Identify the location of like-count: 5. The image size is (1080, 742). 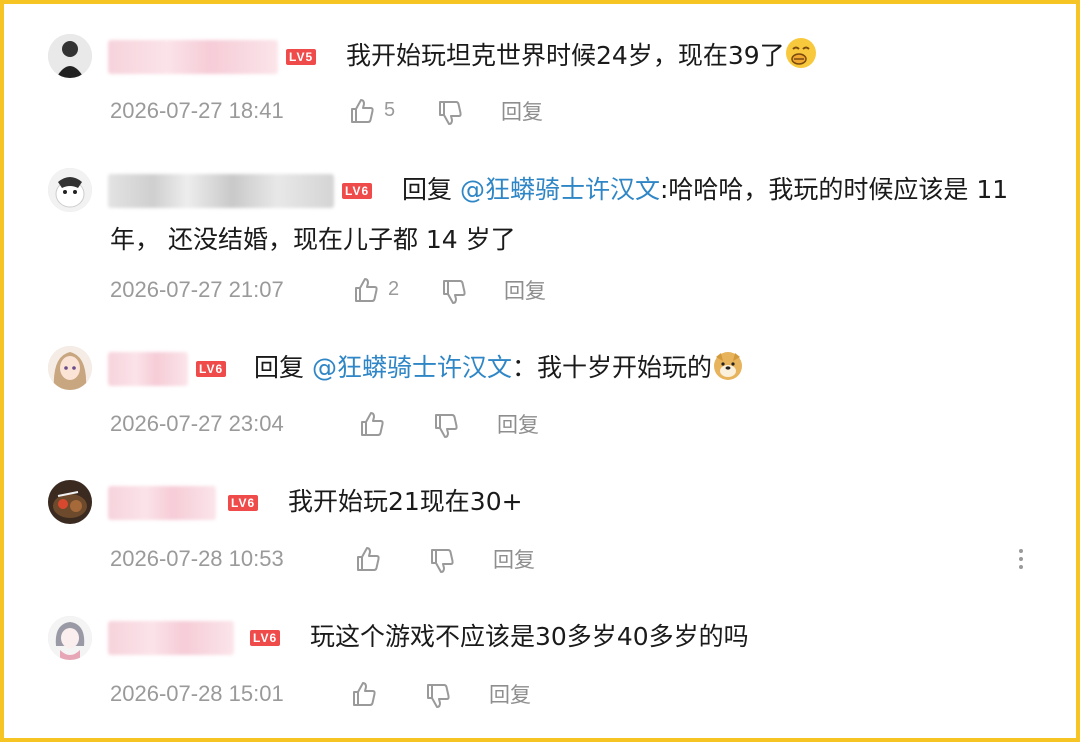
(390, 110).